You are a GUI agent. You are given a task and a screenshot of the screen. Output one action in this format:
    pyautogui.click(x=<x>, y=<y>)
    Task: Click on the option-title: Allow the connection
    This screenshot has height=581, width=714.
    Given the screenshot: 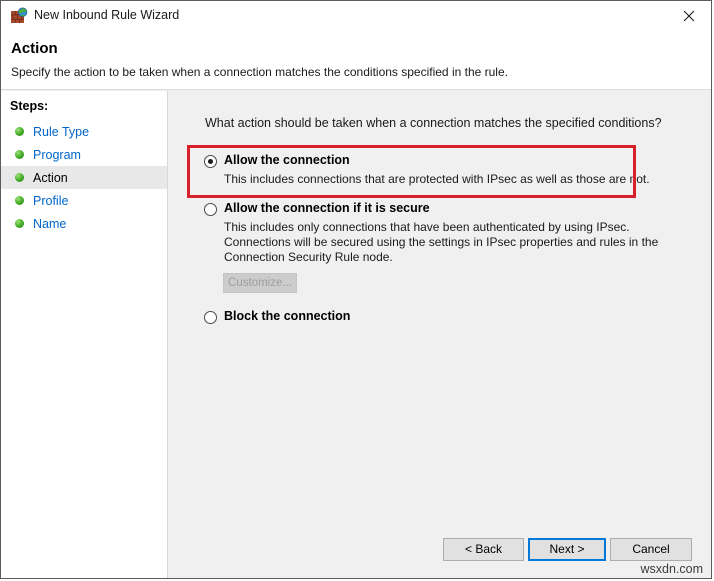 What is the action you would take?
    pyautogui.click(x=287, y=160)
    